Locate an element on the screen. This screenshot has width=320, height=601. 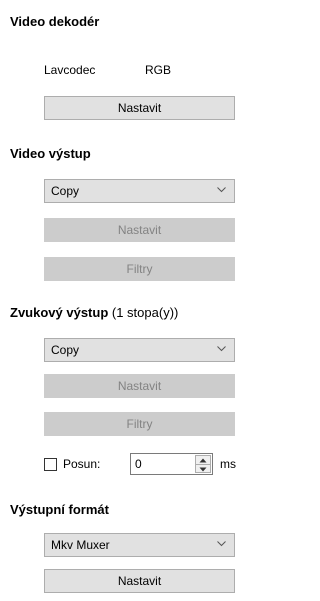
video-output-select: Copy is located at coordinates (139, 191).